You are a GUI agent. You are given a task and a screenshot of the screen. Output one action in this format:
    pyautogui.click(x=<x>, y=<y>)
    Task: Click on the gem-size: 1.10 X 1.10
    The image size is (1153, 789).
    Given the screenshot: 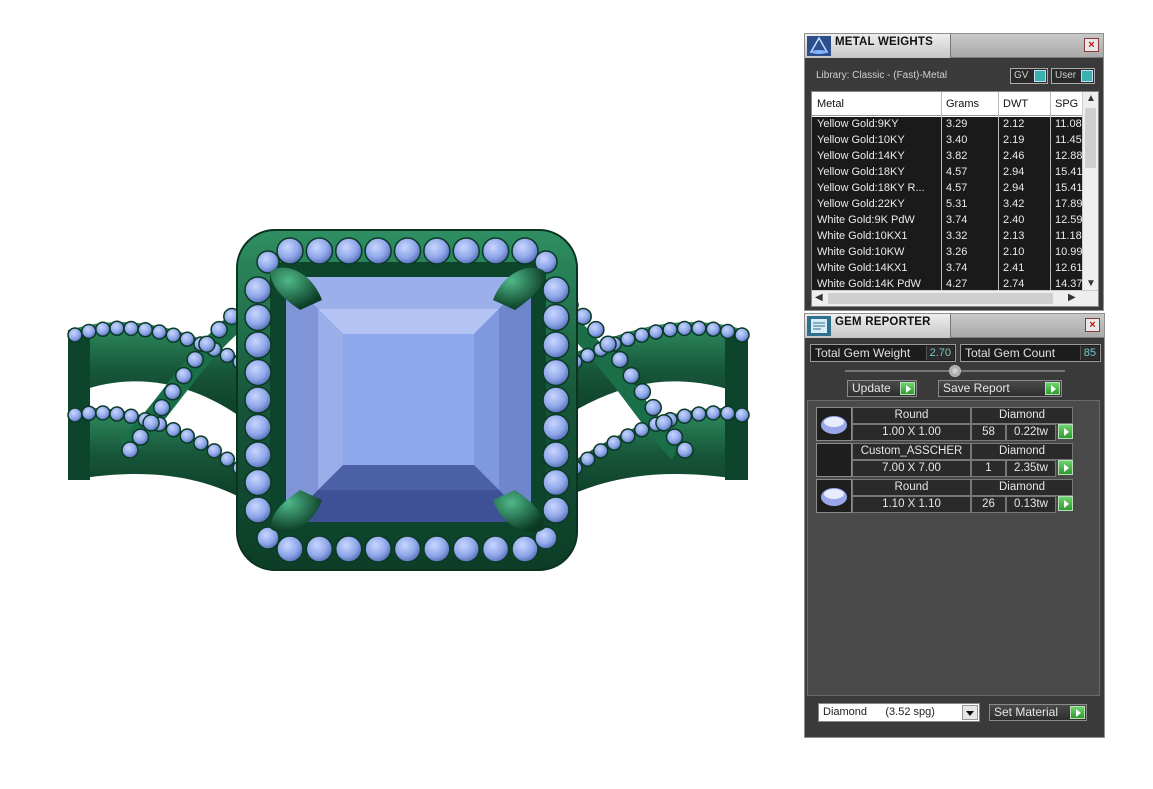 What is the action you would take?
    pyautogui.click(x=911, y=504)
    